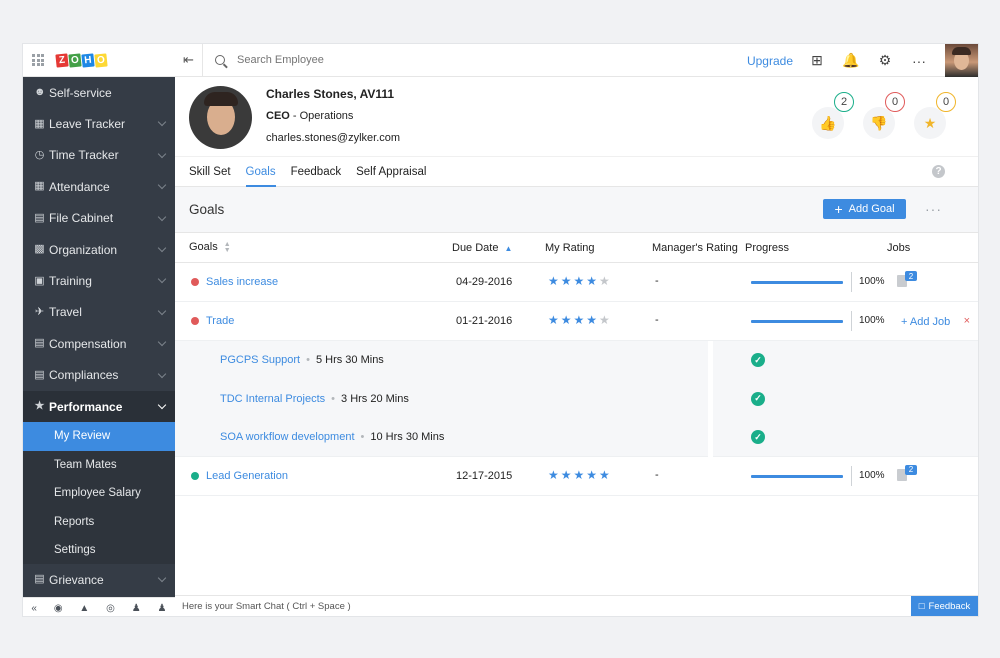  I want to click on sidebar-item-leave-tracker: ▦ Leave Tracker, so click(99, 123).